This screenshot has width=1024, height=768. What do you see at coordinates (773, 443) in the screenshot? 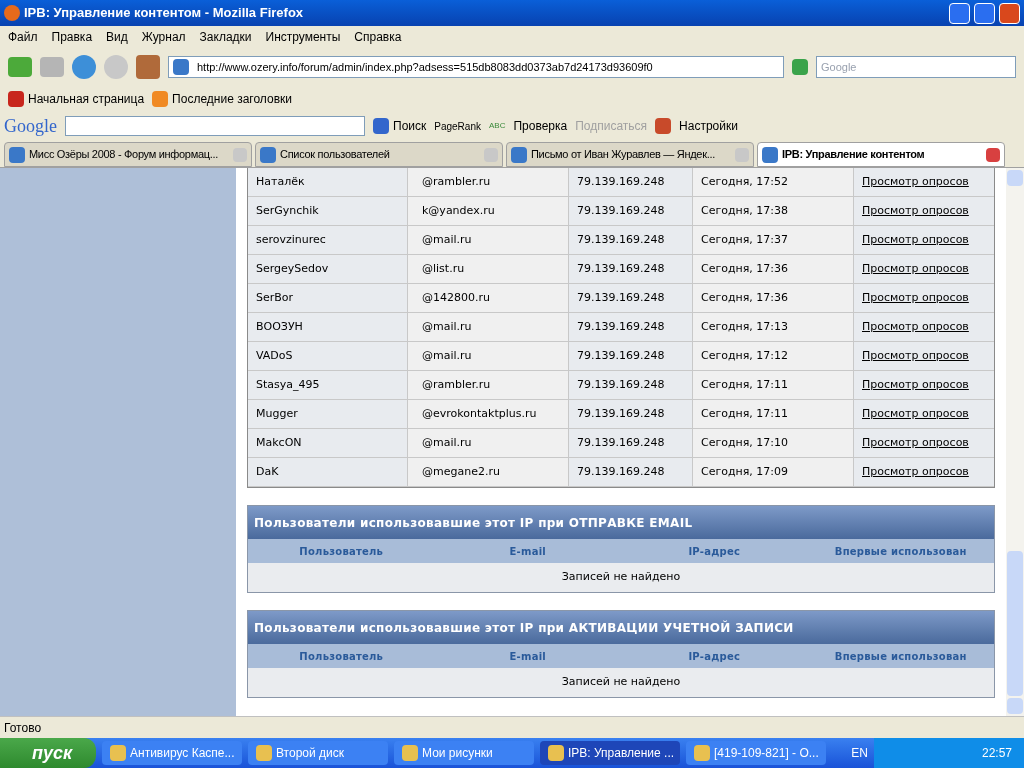
I see `table-cell: Сегодня, 17:10` at bounding box center [773, 443].